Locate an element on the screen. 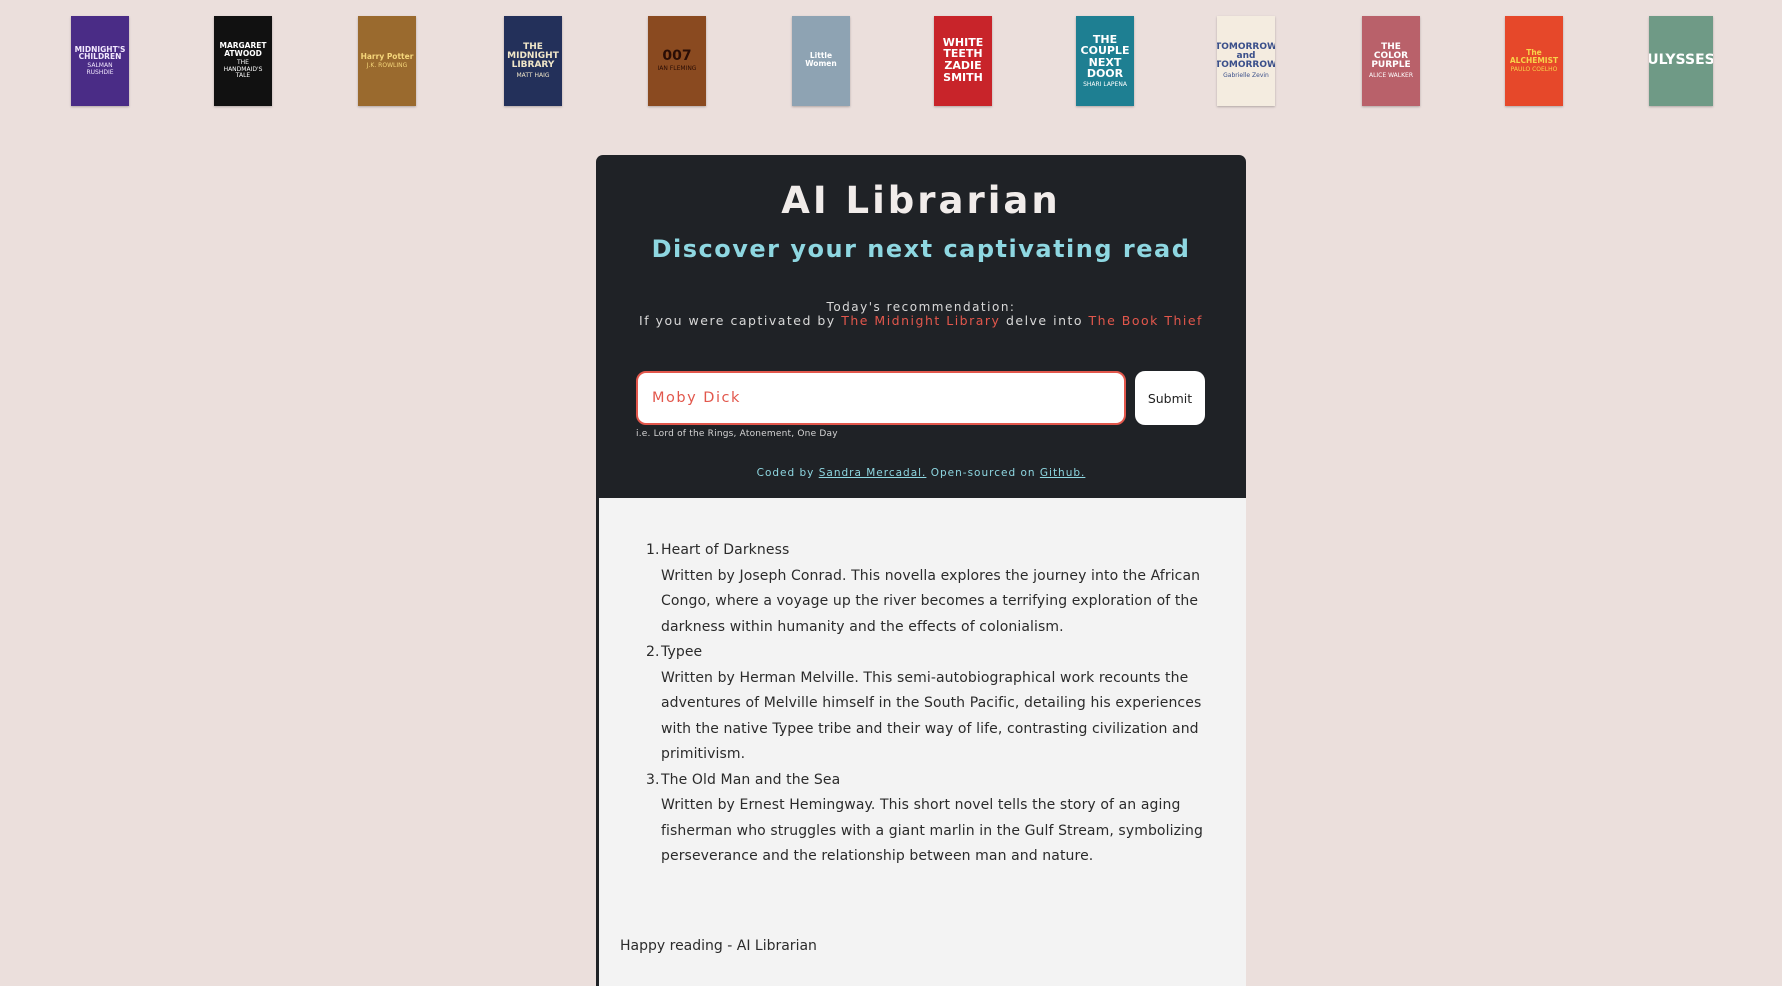 This screenshot has height=986, width=1782. cover-title: 007 is located at coordinates (677, 56).